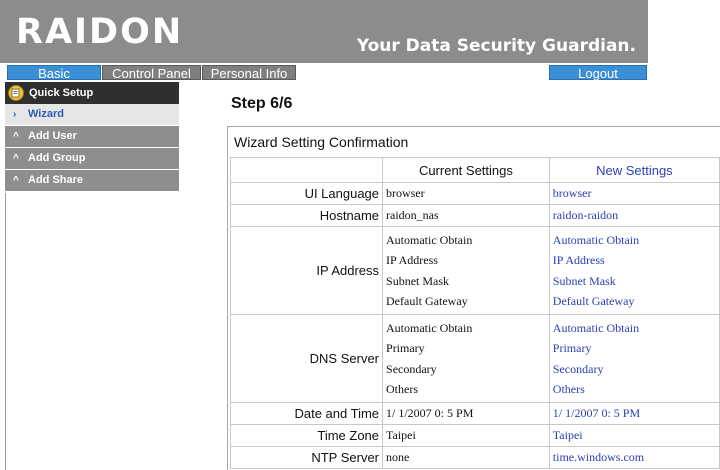 The height and width of the screenshot is (470, 720). I want to click on sidebar-item-label: Add Group, so click(57, 158).